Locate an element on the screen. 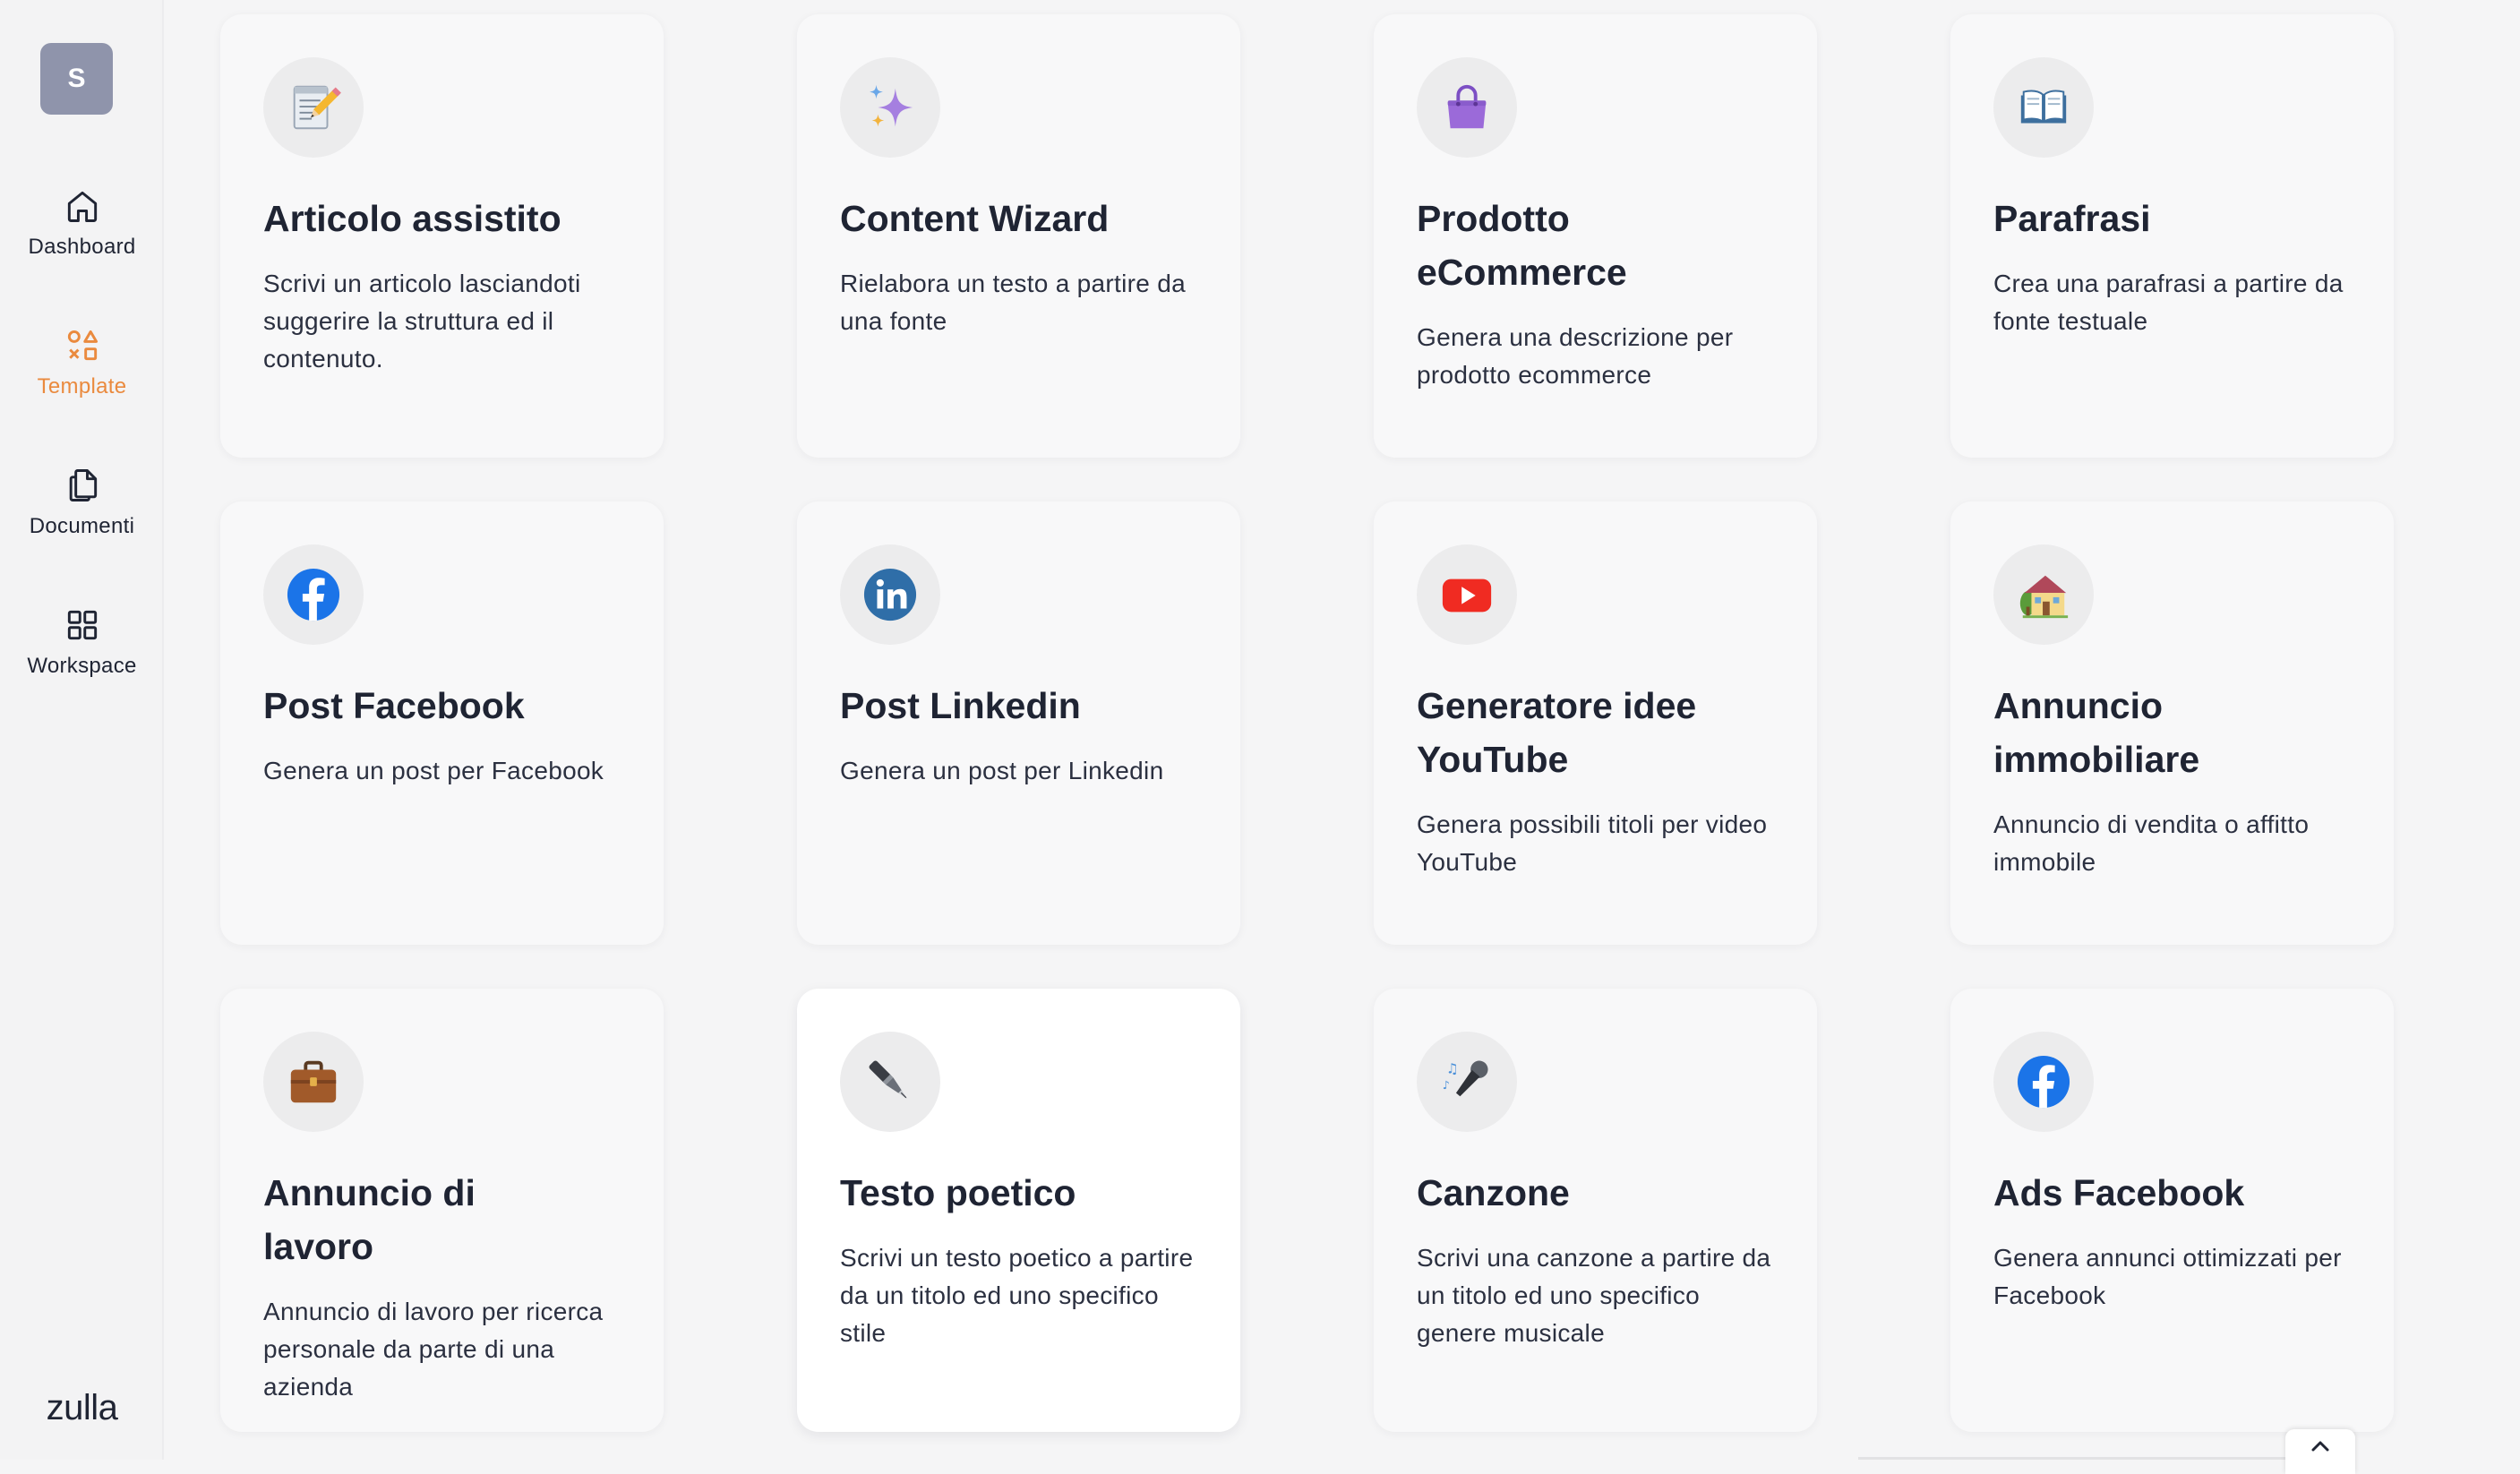  card-title: Post Linkedin is located at coordinates (961, 705).